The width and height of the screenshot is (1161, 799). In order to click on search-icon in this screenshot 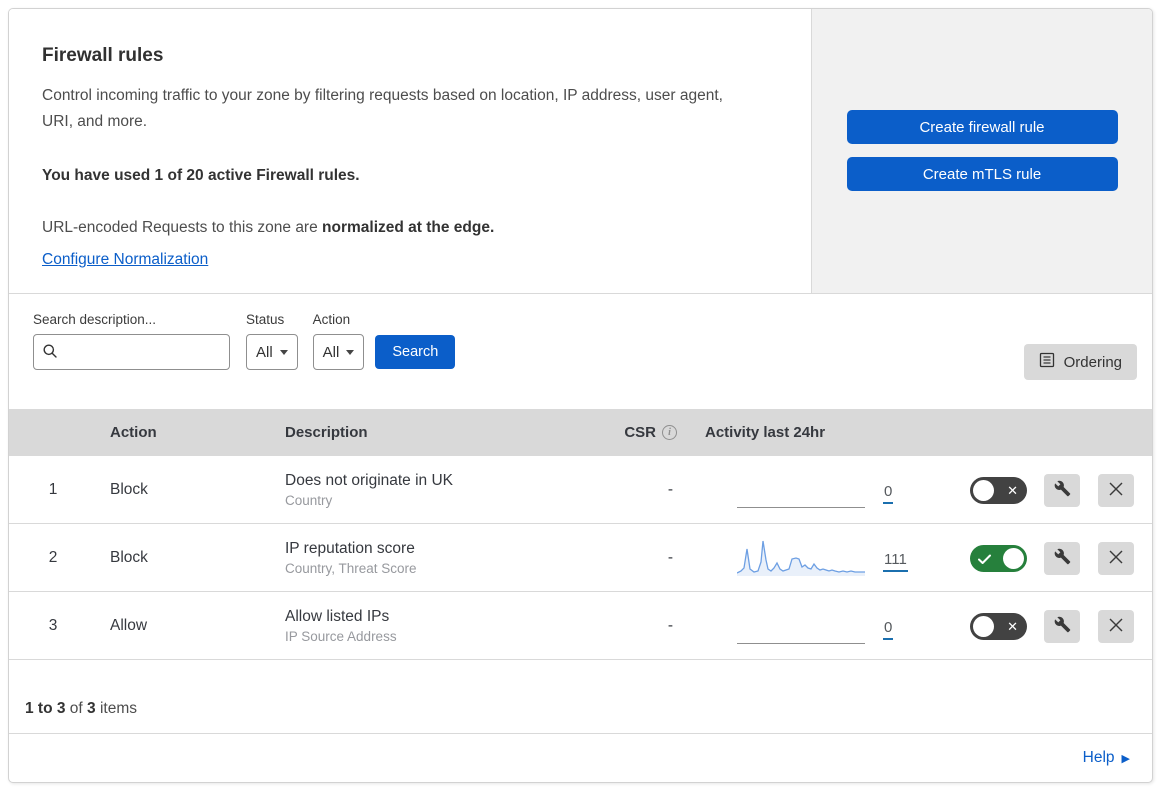, I will do `click(50, 353)`.